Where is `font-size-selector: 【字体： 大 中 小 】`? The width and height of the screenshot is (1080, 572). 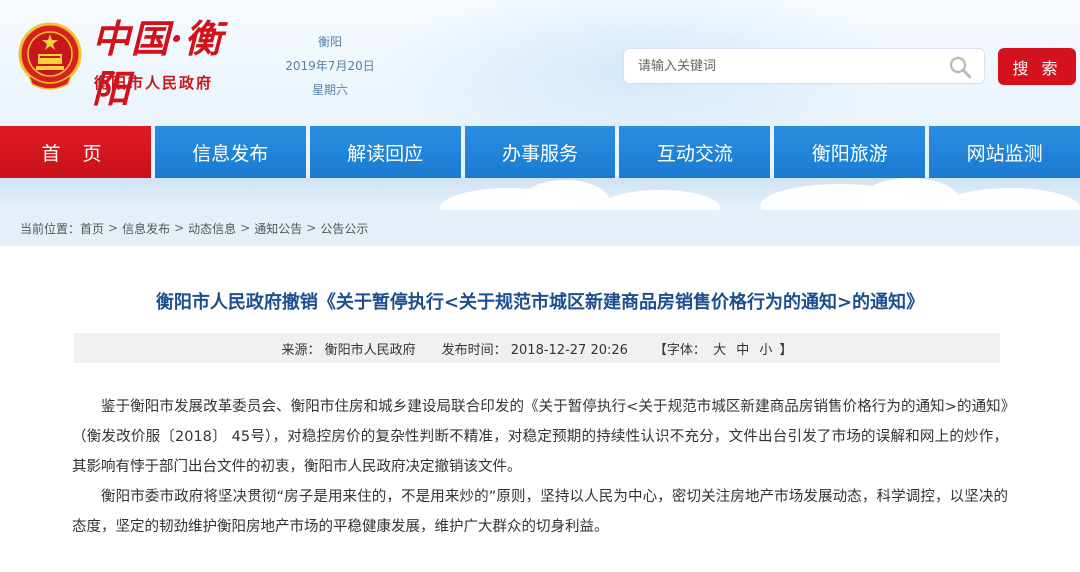 font-size-selector: 【字体： 大 中 小 】 is located at coordinates (723, 348).